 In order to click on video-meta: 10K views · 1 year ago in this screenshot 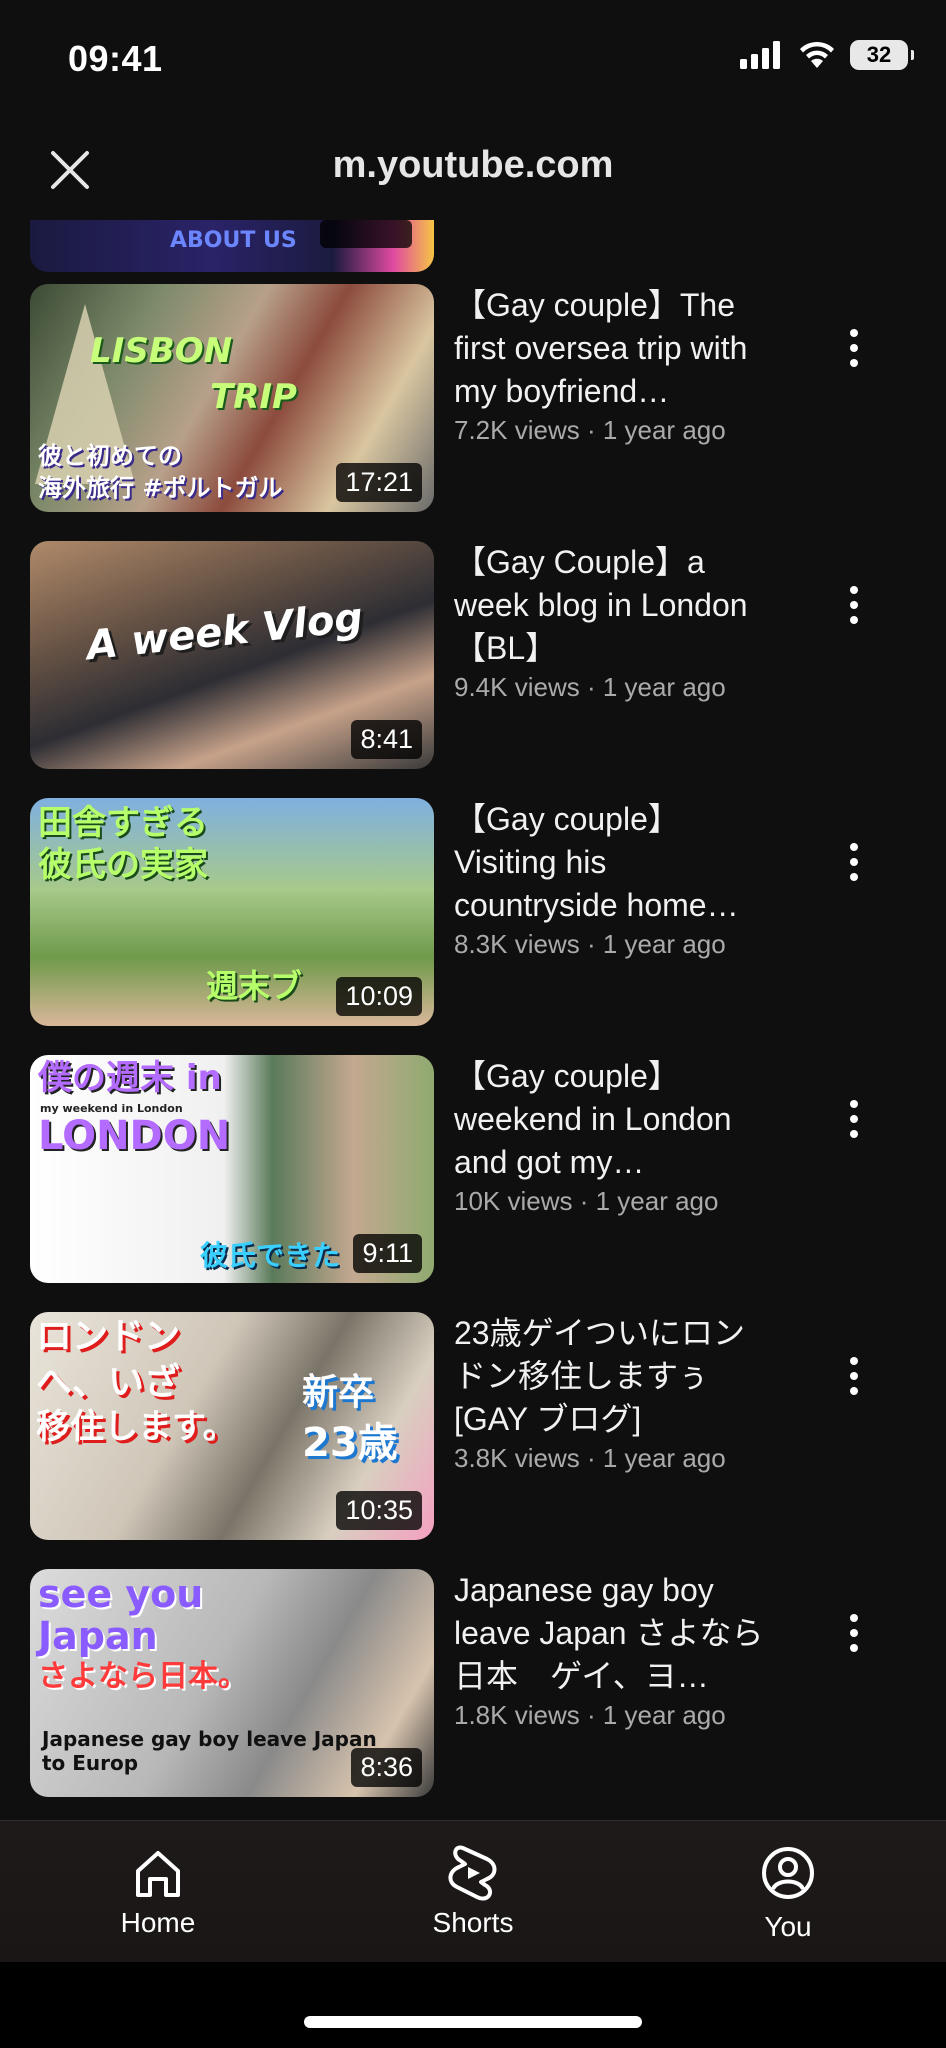, I will do `click(586, 1201)`.